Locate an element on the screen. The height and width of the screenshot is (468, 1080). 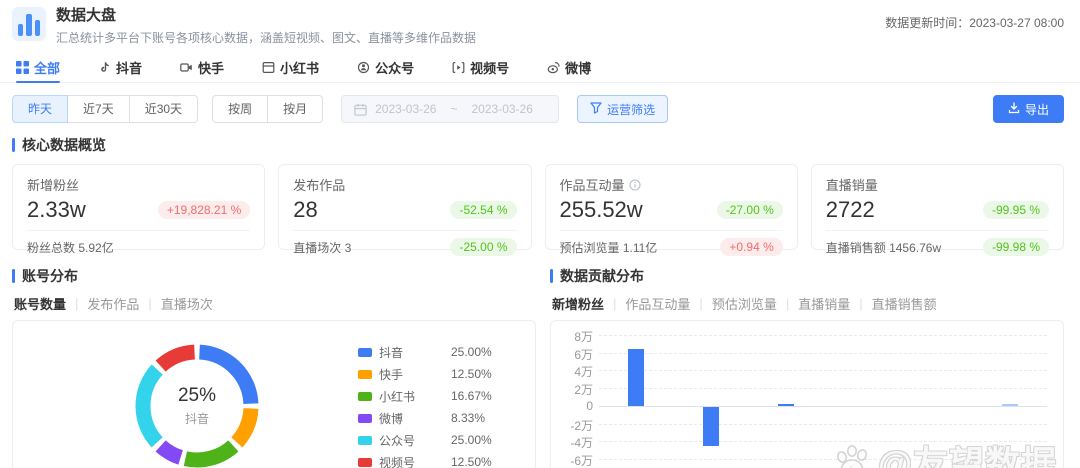
y-axis-label: -2万 is located at coordinates (581, 425).